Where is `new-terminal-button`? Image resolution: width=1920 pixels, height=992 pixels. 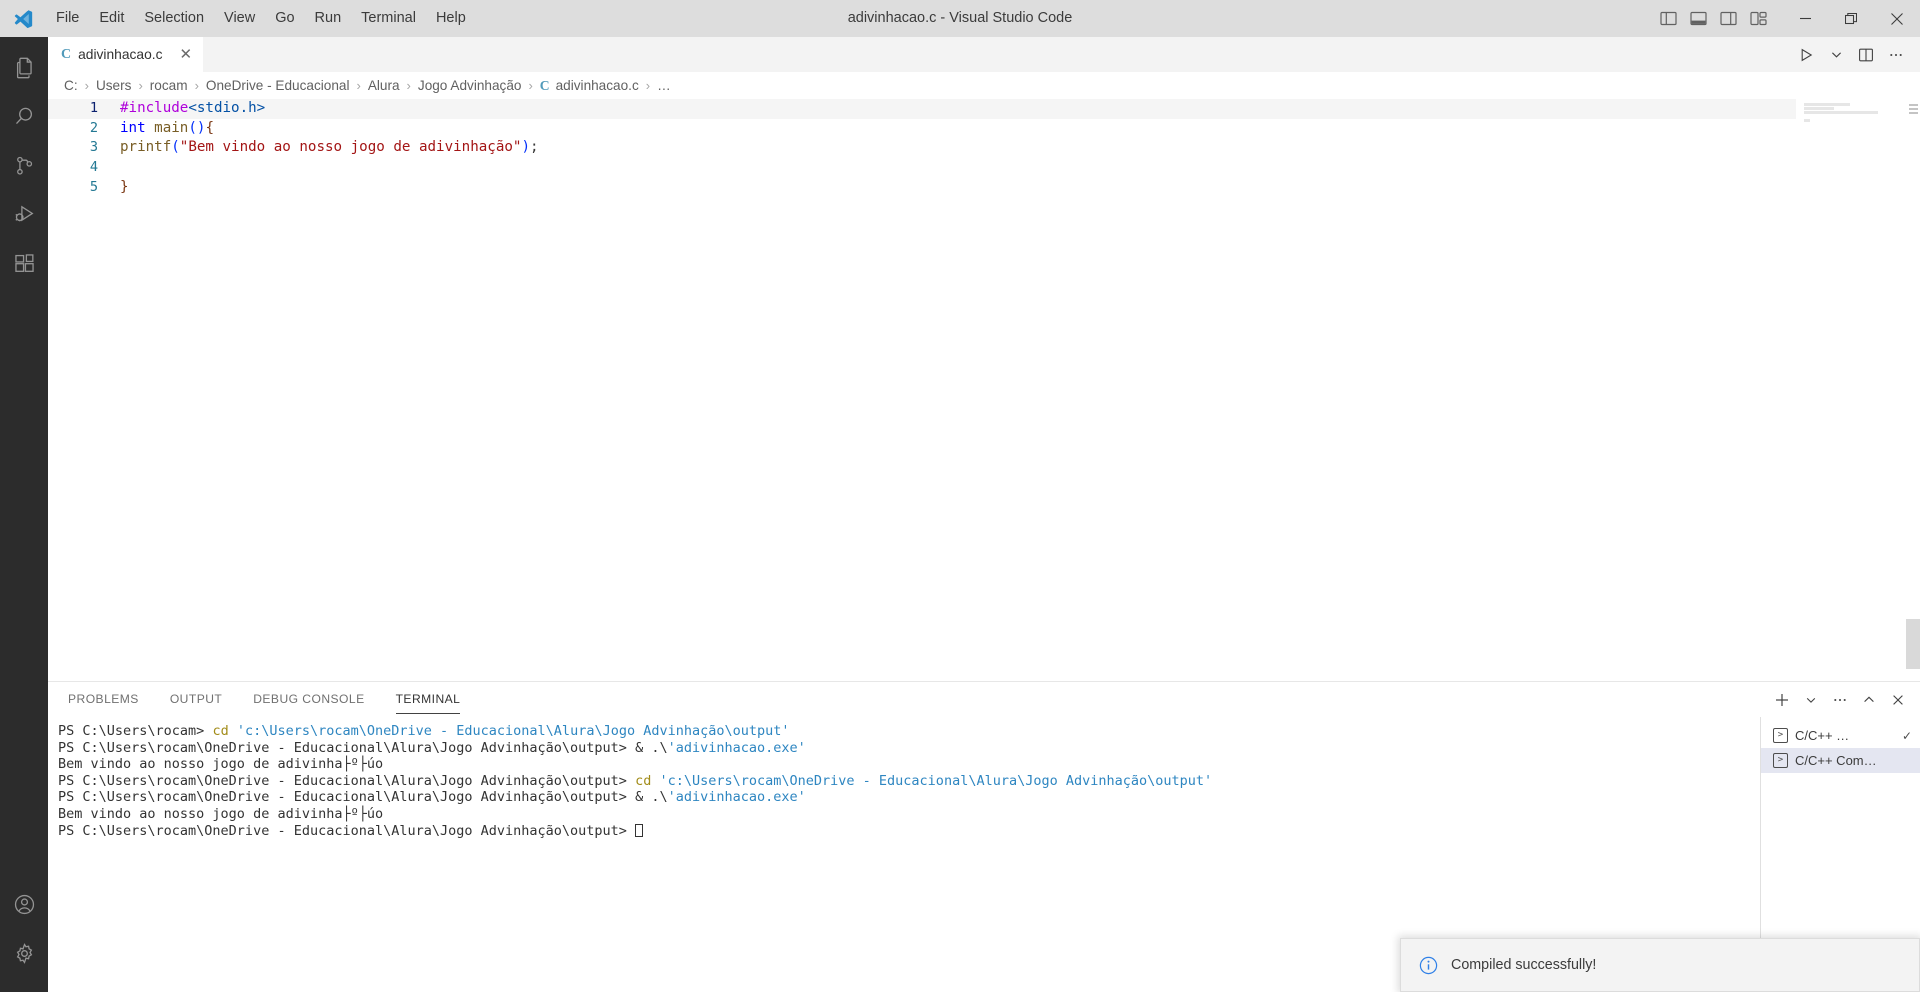
new-terminal-button is located at coordinates (1782, 700).